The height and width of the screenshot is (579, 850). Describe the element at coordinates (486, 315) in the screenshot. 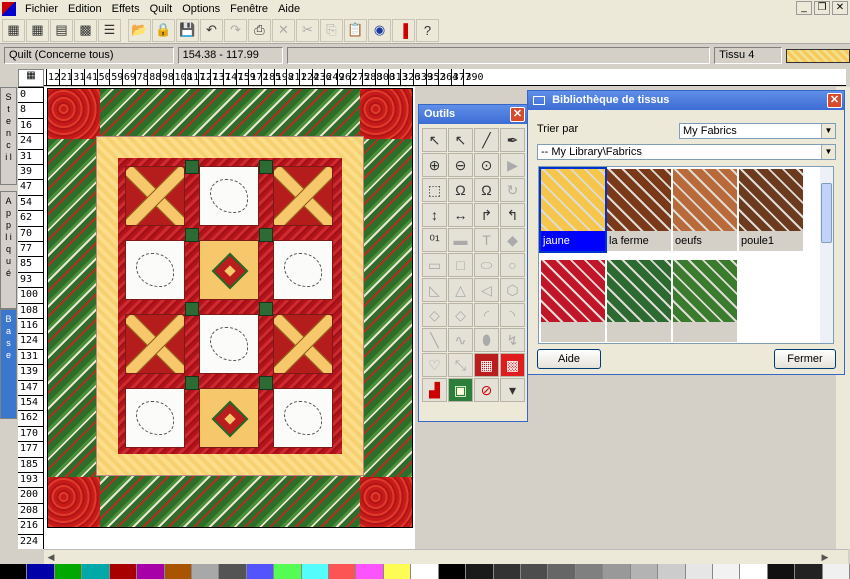

I see `quarter-circle-icon: ◜` at that location.